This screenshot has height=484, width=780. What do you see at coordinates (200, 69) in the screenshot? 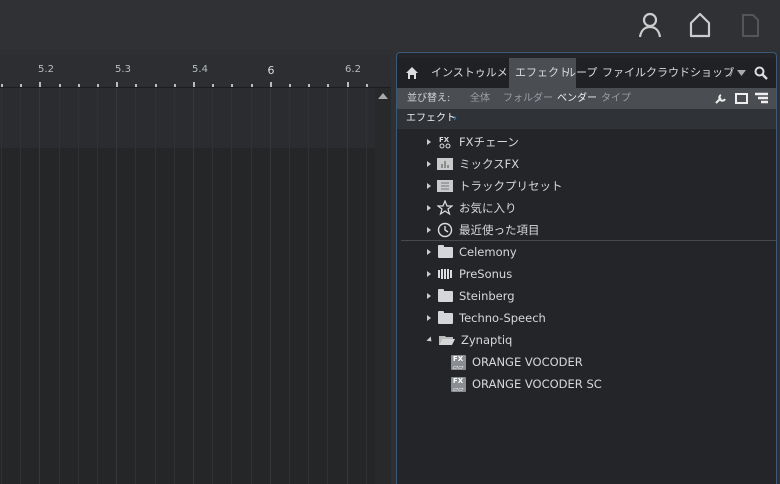
I see `ruler-label: 5.4` at bounding box center [200, 69].